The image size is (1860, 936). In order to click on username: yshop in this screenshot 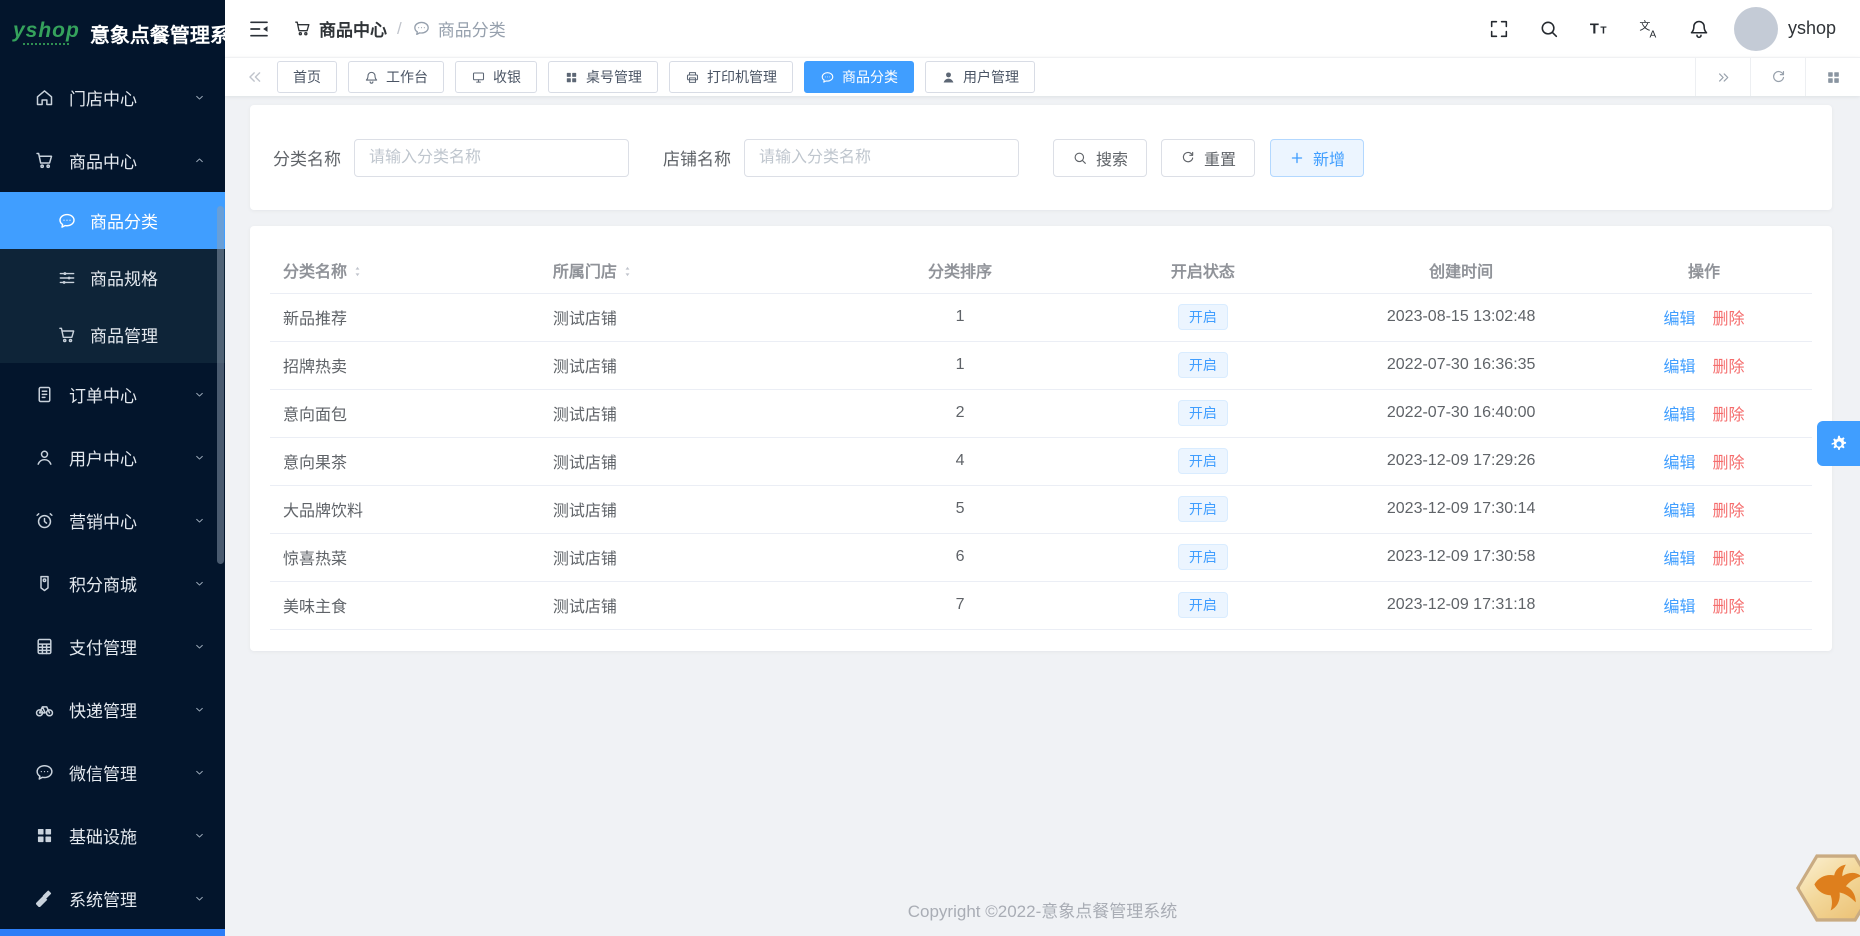, I will do `click(1812, 28)`.